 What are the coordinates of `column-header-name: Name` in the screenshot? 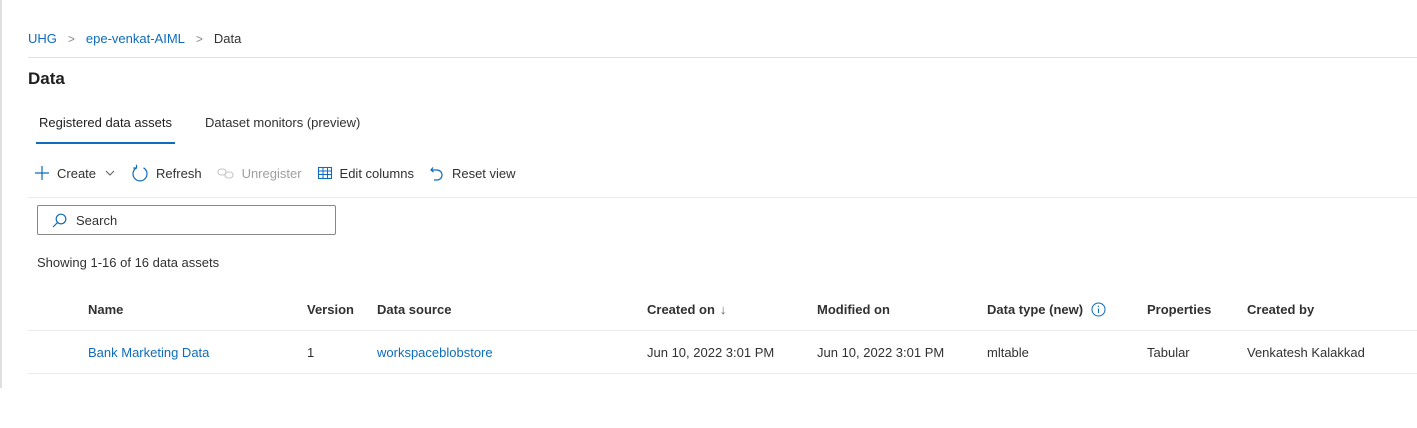 It's located at (105, 309).